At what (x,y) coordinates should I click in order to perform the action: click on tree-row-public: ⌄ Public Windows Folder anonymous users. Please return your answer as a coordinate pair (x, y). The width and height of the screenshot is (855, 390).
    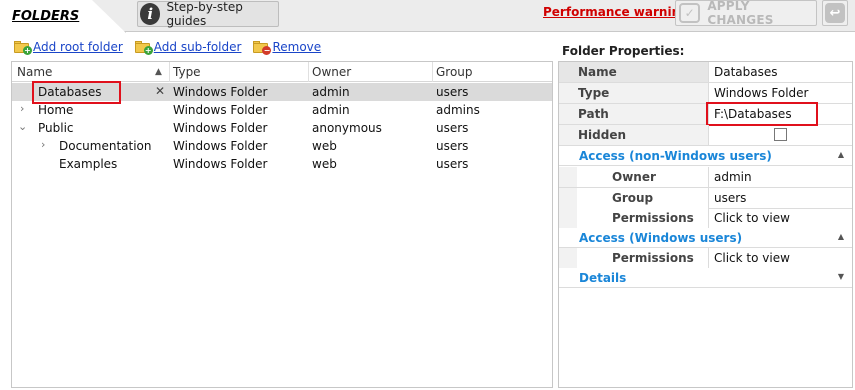
    Looking at the image, I should click on (282, 128).